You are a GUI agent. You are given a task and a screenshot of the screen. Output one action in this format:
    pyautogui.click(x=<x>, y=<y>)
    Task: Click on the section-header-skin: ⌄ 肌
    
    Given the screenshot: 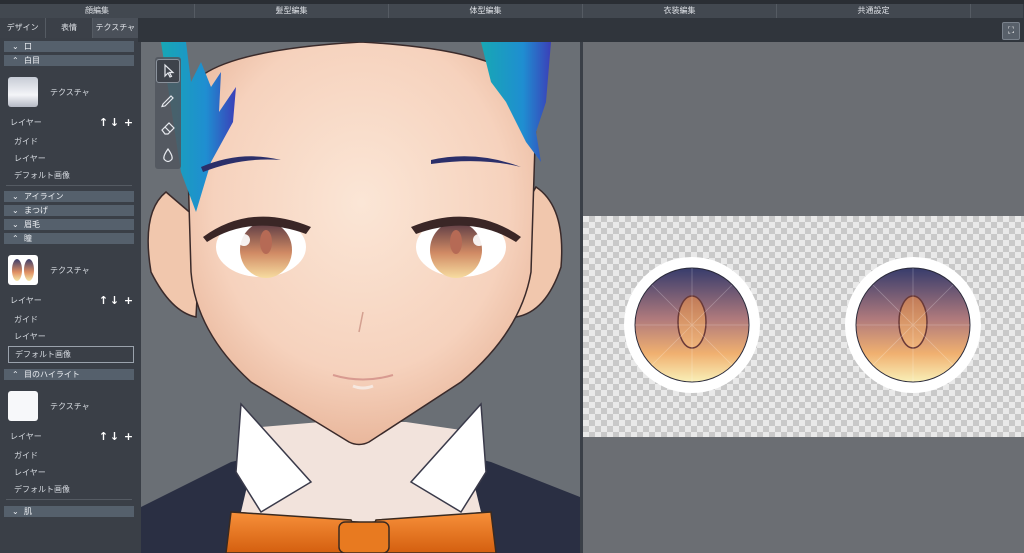 What is the action you would take?
    pyautogui.click(x=69, y=511)
    